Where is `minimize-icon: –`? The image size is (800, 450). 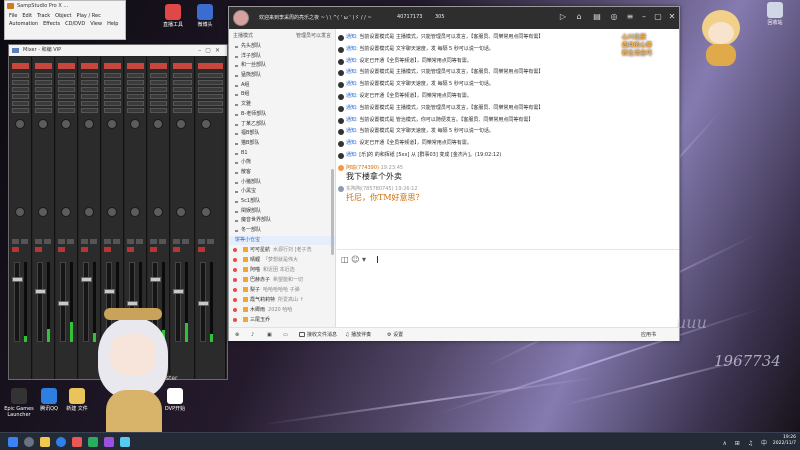
minimize-icon: – is located at coordinates (644, 17).